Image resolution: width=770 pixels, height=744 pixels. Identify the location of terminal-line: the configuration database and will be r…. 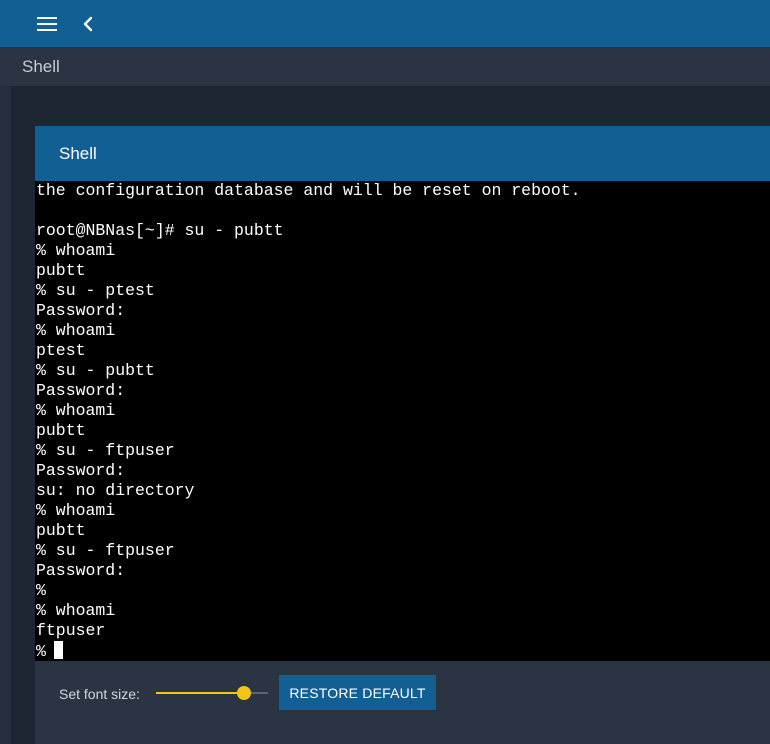
(308, 190).